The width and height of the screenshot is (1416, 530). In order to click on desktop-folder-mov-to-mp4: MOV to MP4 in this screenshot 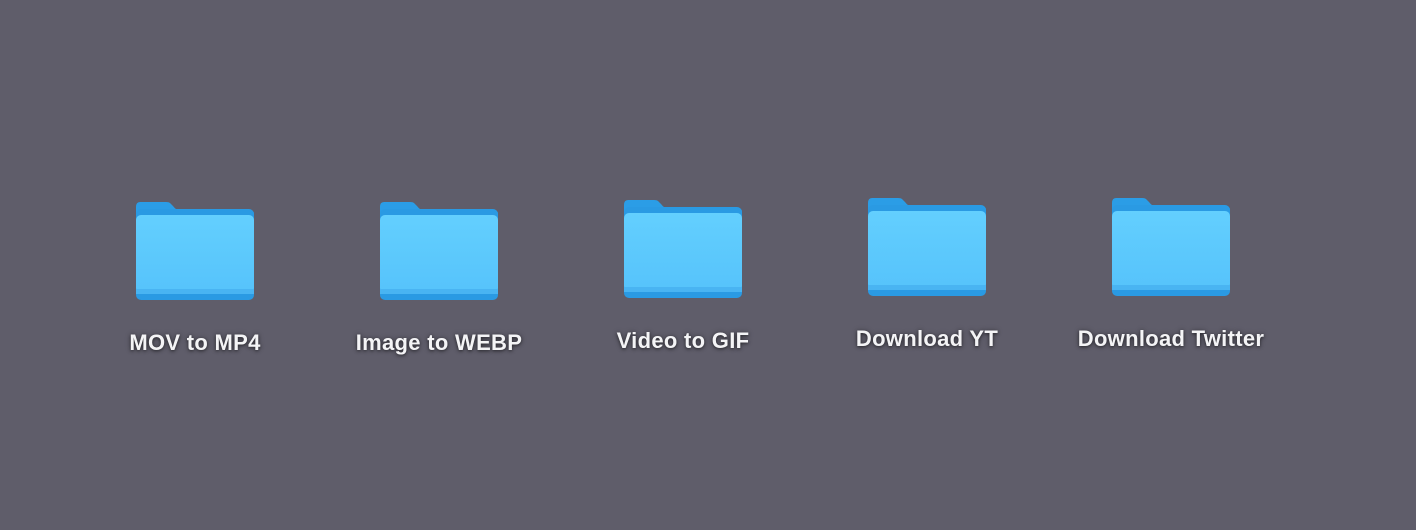, I will do `click(195, 290)`.